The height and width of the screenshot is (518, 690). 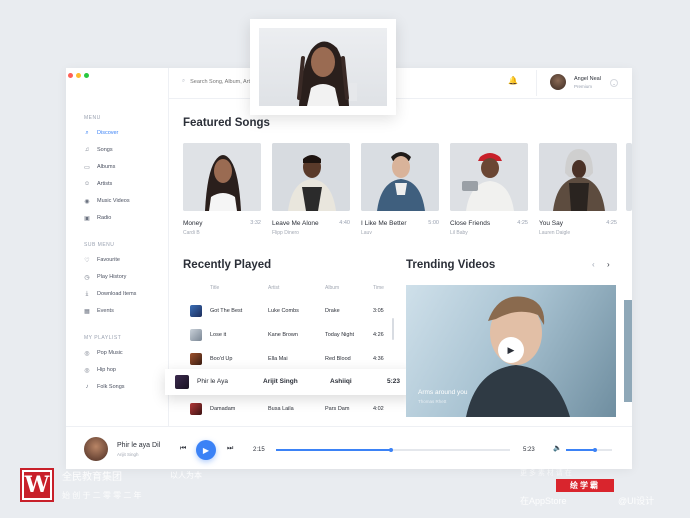 What do you see at coordinates (280, 381) in the screenshot?
I see `track-artist: Arijit Singh` at bounding box center [280, 381].